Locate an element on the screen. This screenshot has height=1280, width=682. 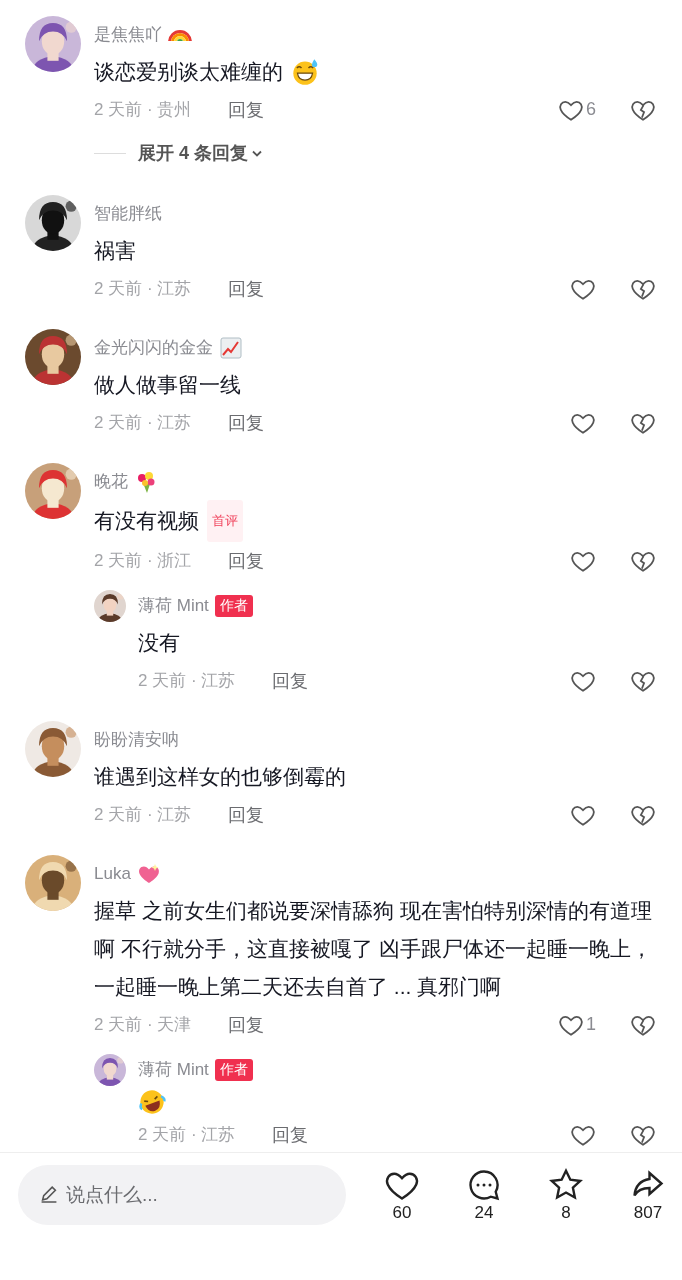
like-button: 1 is located at coordinates (577, 1024).